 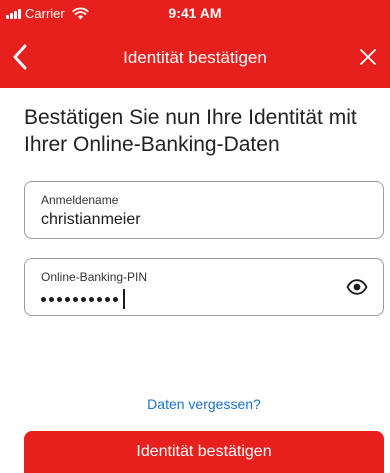 I want to click on username-label: Anmeldename, so click(x=80, y=200).